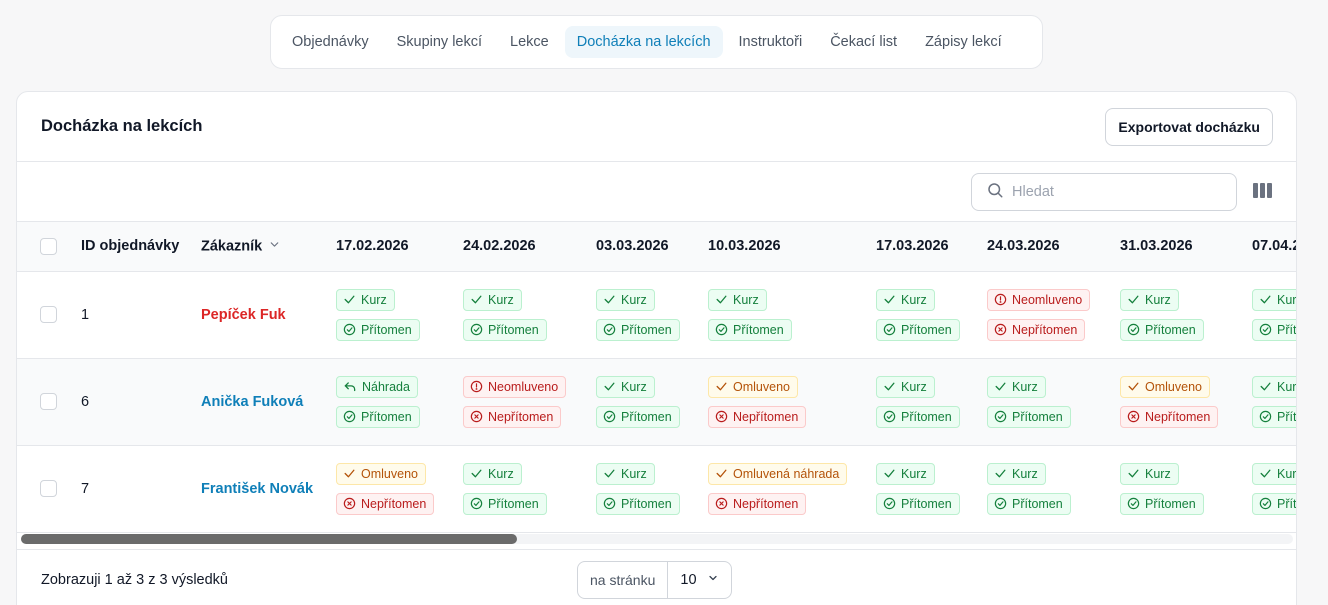 This screenshot has height=605, width=1328. Describe the element at coordinates (1189, 126) in the screenshot. I see `export-attendance-button: Exportovat docházku` at that location.